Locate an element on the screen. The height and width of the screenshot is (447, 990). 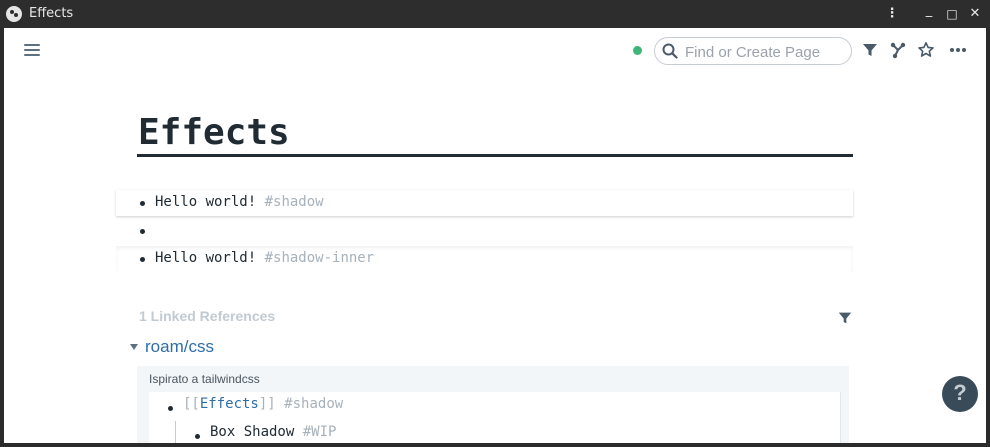
menu-icon is located at coordinates (32, 50).